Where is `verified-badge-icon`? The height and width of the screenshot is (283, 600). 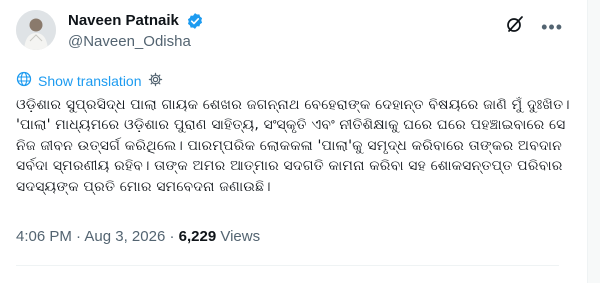
verified-badge-icon is located at coordinates (195, 21).